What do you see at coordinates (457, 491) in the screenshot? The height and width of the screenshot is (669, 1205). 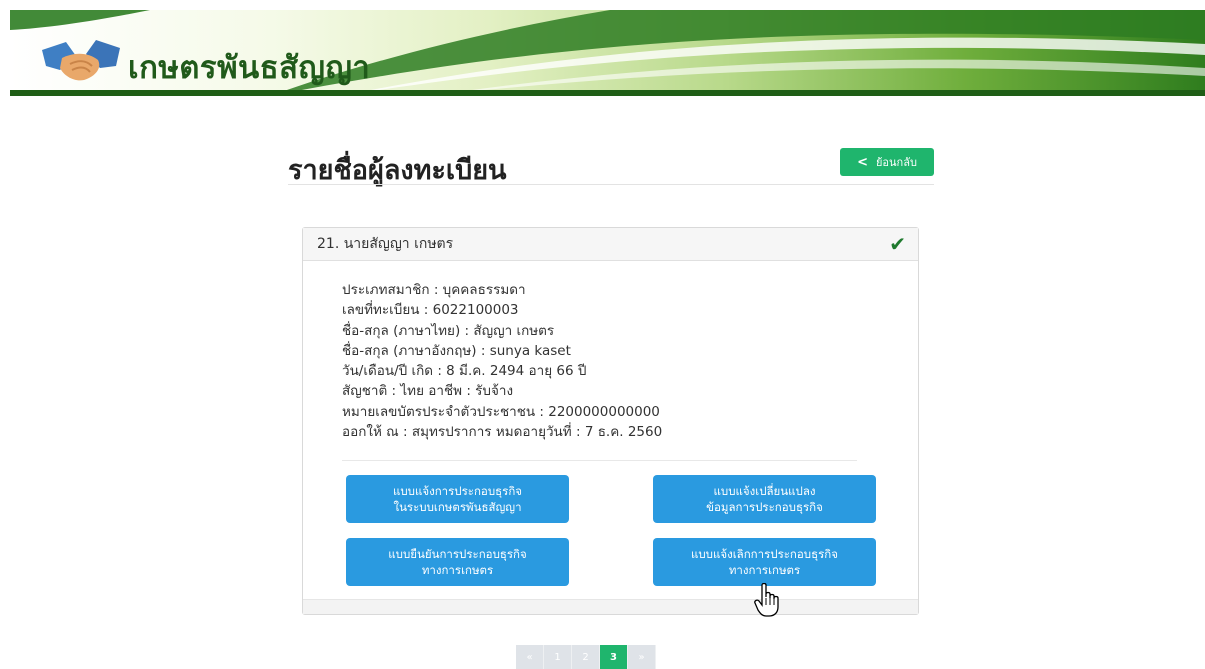 I see `notify-business-line1: แบบแจ้งการประกอบธุรกิจ` at bounding box center [457, 491].